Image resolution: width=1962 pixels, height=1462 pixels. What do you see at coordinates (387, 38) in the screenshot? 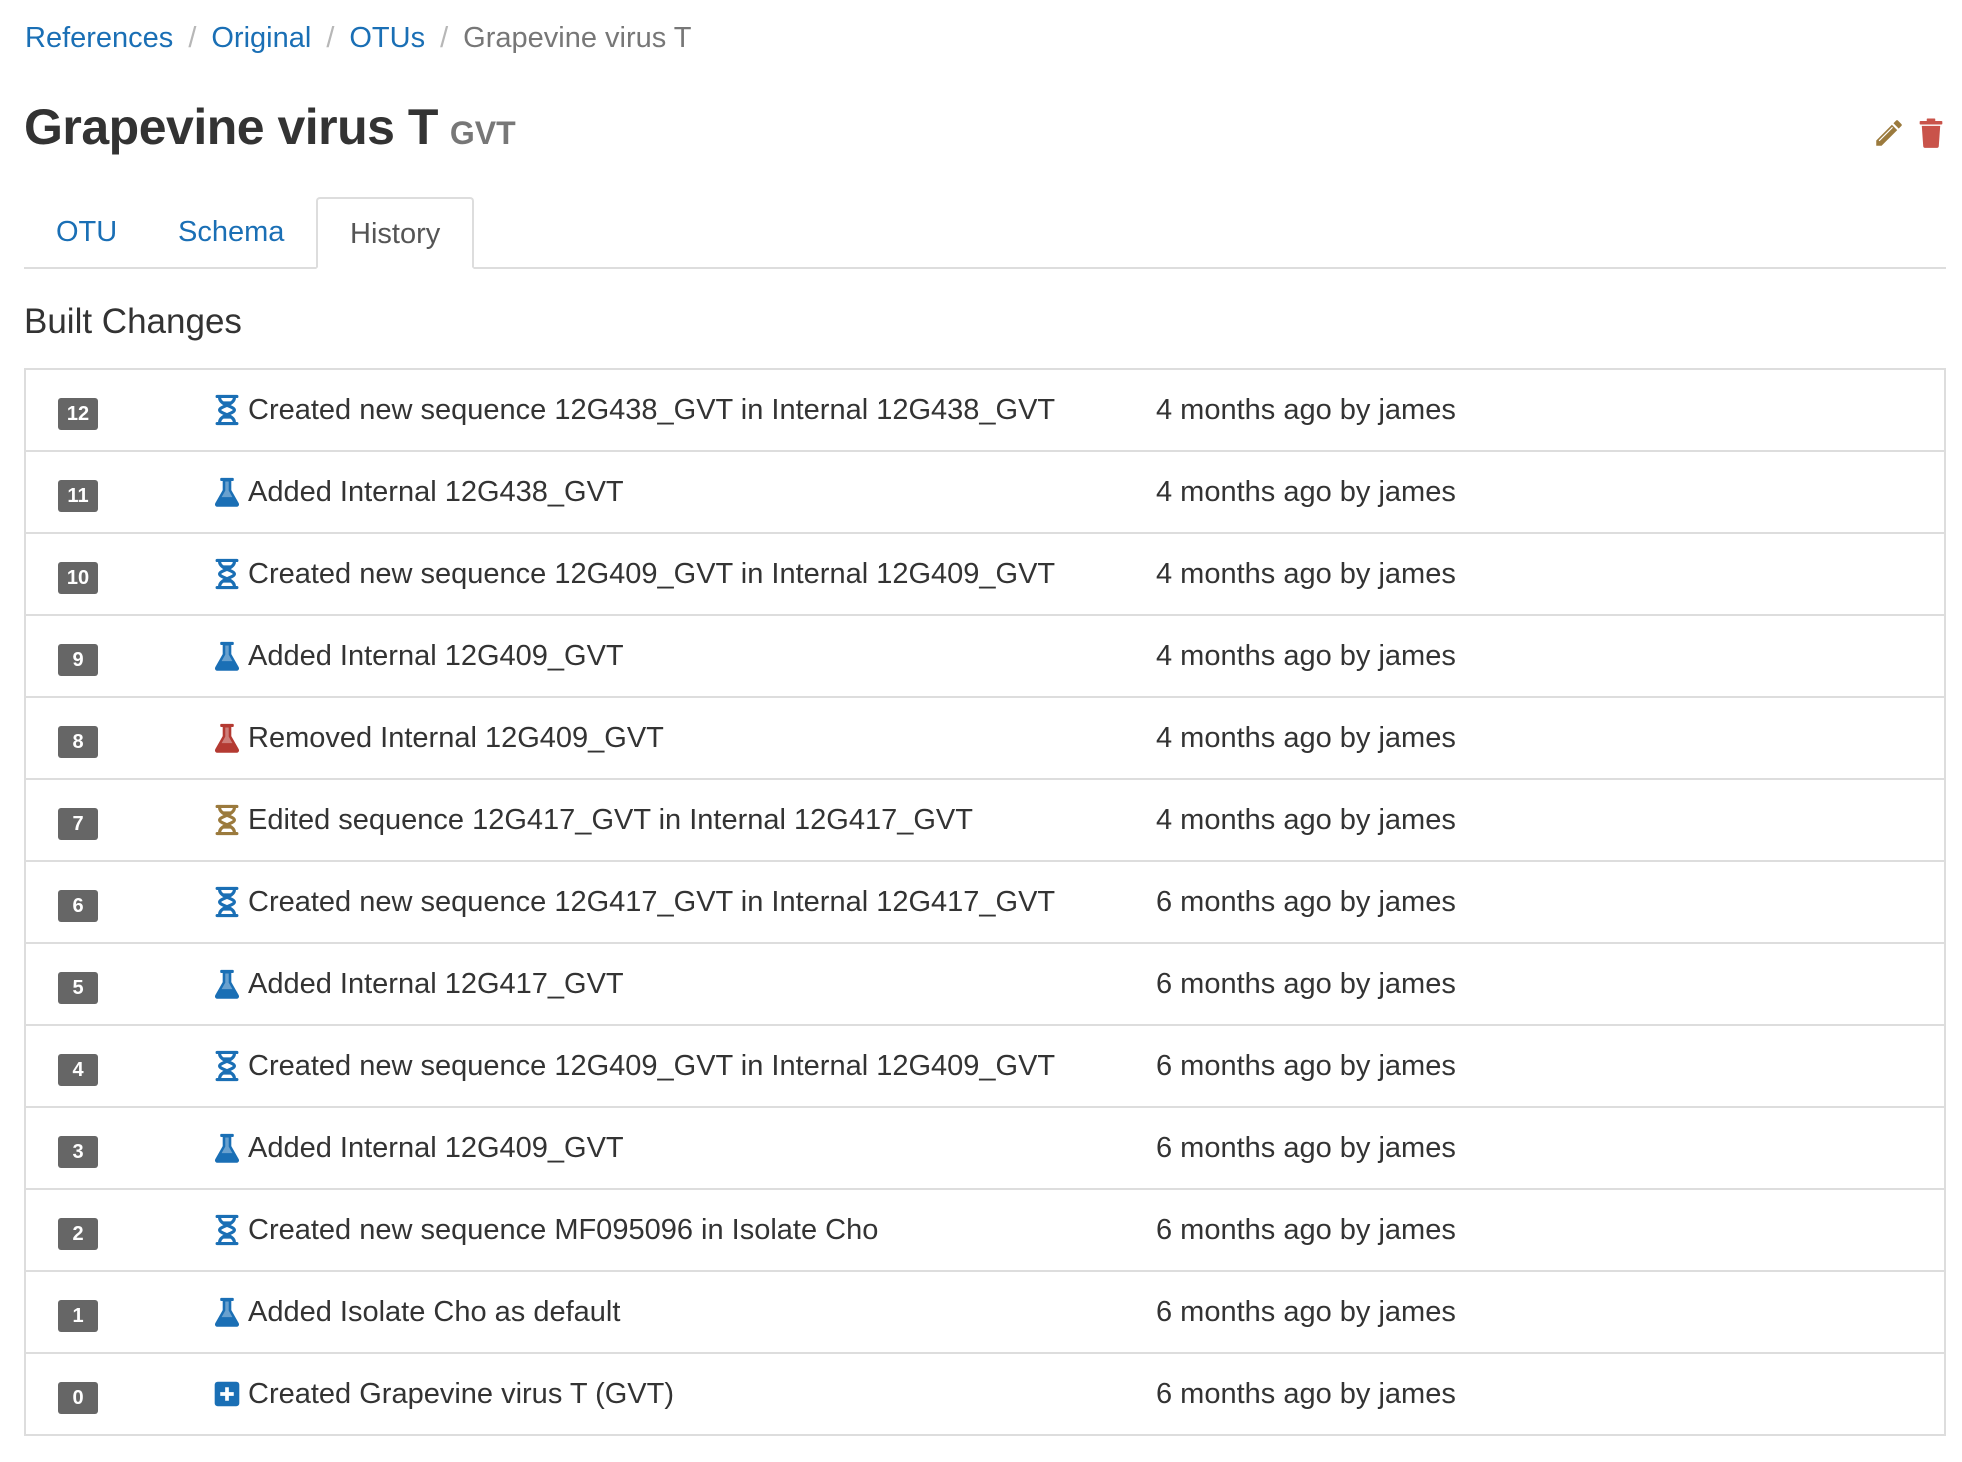
I see `breadcrumb-otus: OTUs` at bounding box center [387, 38].